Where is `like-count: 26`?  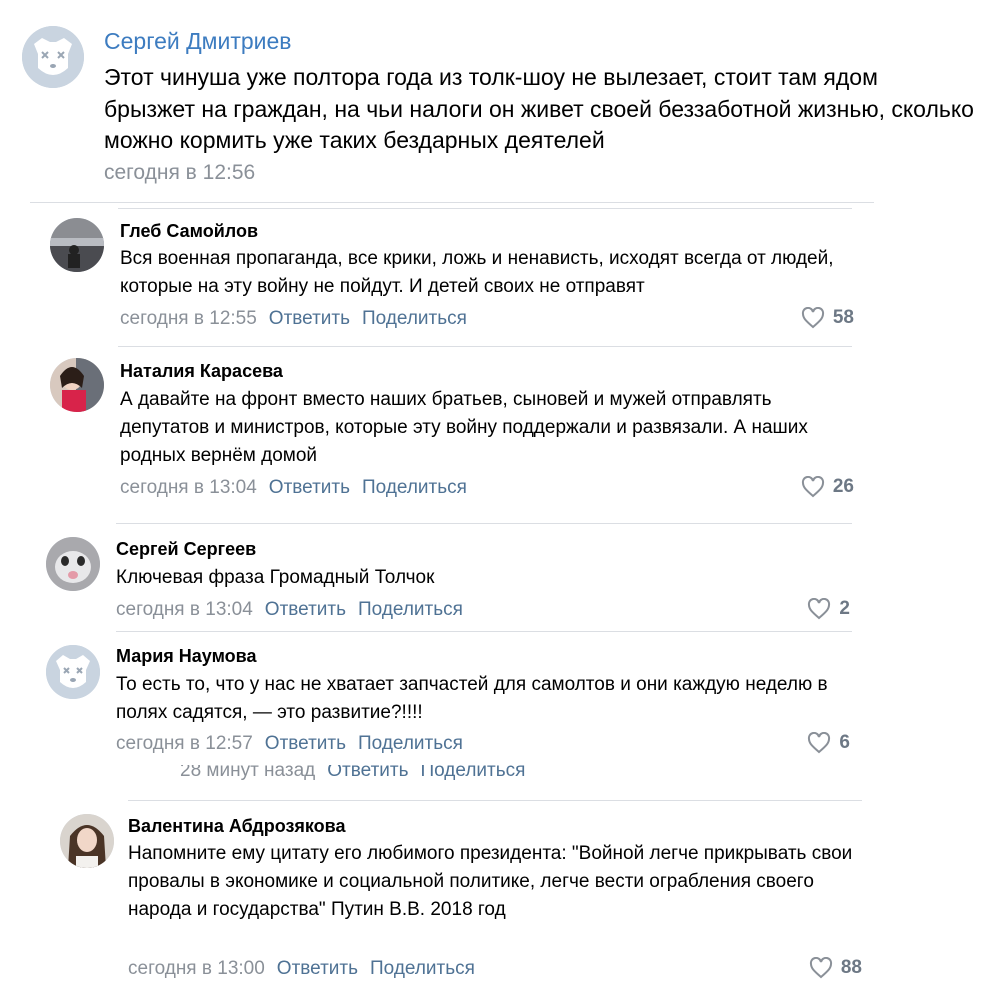
like-count: 26 is located at coordinates (843, 486).